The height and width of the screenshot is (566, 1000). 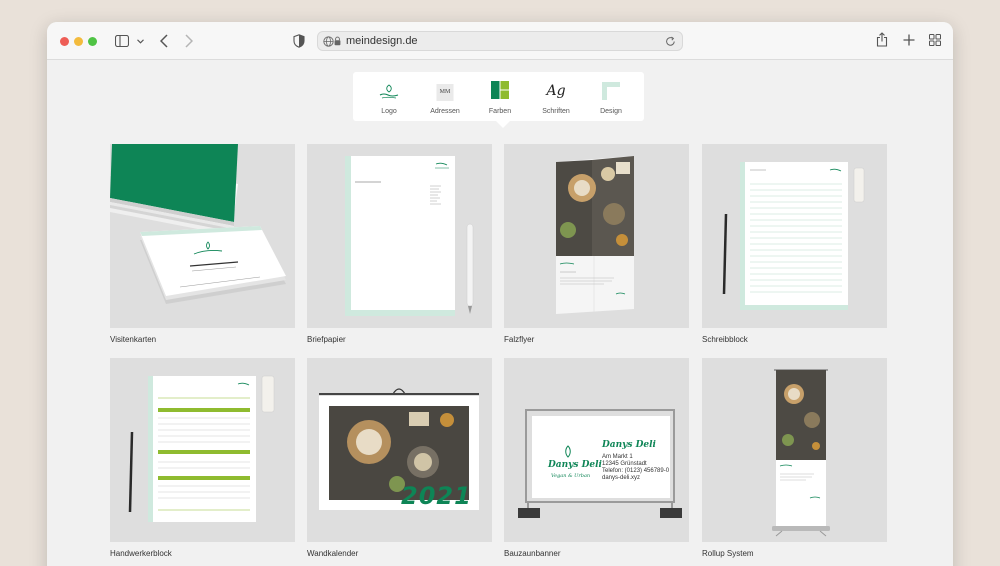 What do you see at coordinates (445, 92) in the screenshot?
I see `mm-monogram-icon: MM` at bounding box center [445, 92].